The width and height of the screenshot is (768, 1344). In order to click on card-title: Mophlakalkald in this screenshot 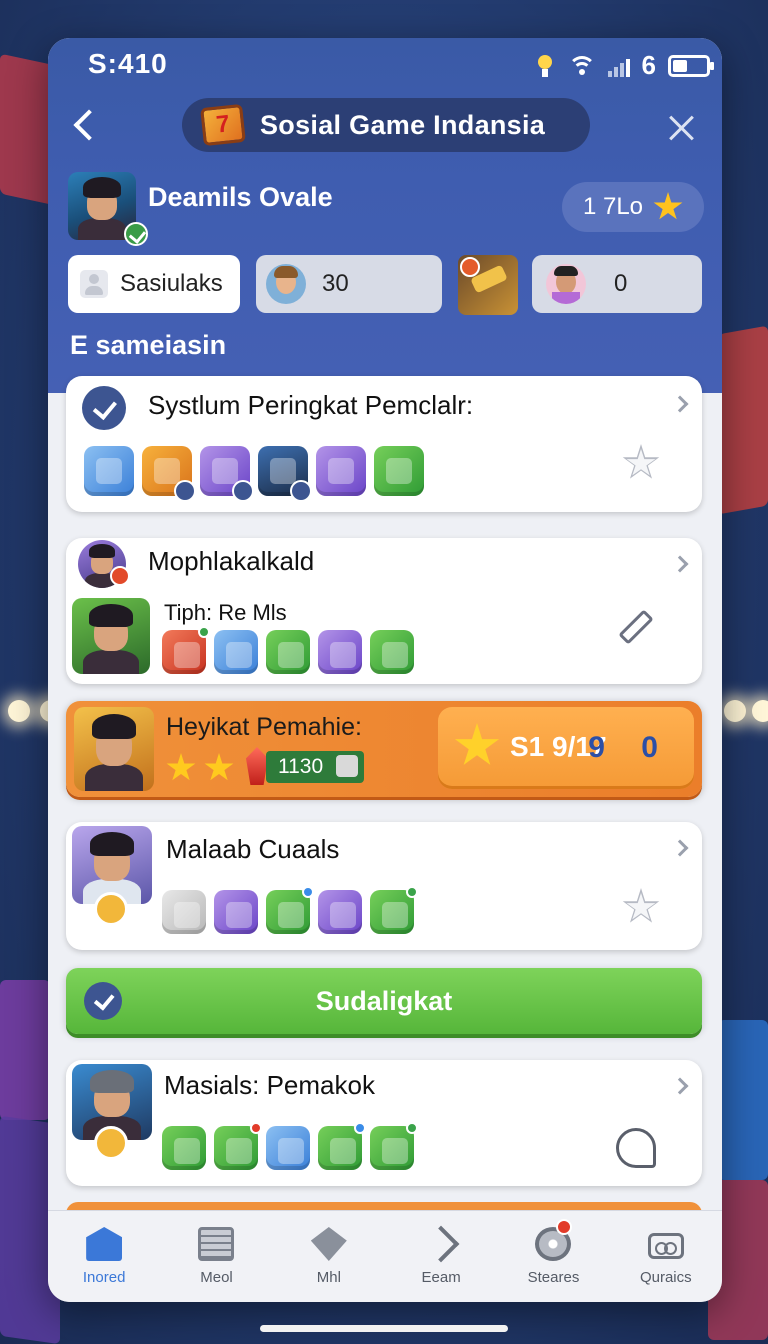, I will do `click(231, 561)`.